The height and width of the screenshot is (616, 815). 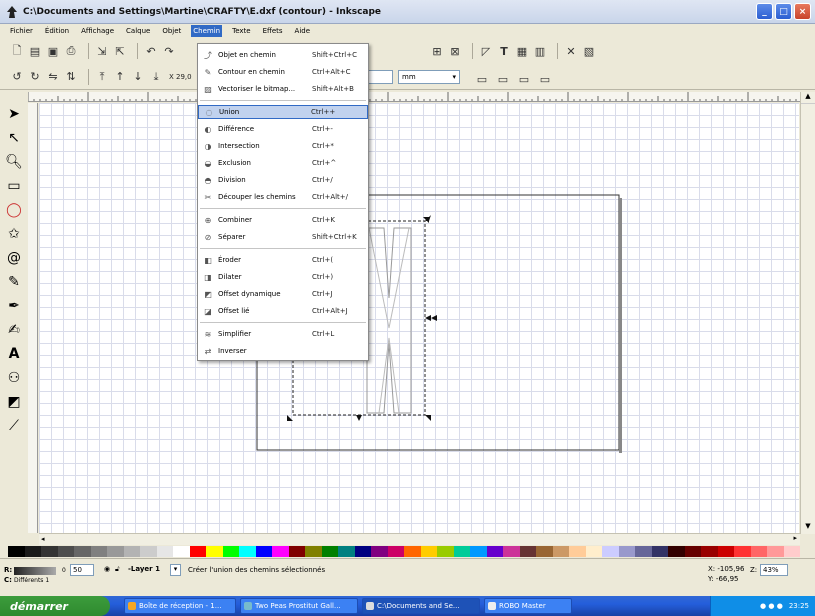 I want to click on chemin-menu-item: ◧ Éroder Ctrl+(, so click(x=283, y=260).